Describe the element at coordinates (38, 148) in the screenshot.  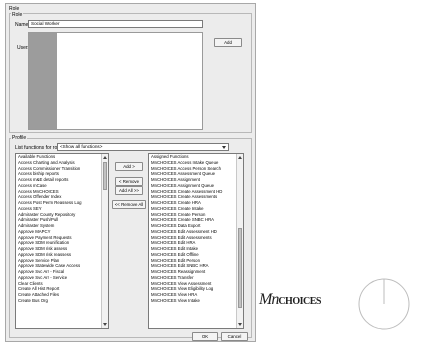
I see `list-functions-label: List functions for role` at that location.